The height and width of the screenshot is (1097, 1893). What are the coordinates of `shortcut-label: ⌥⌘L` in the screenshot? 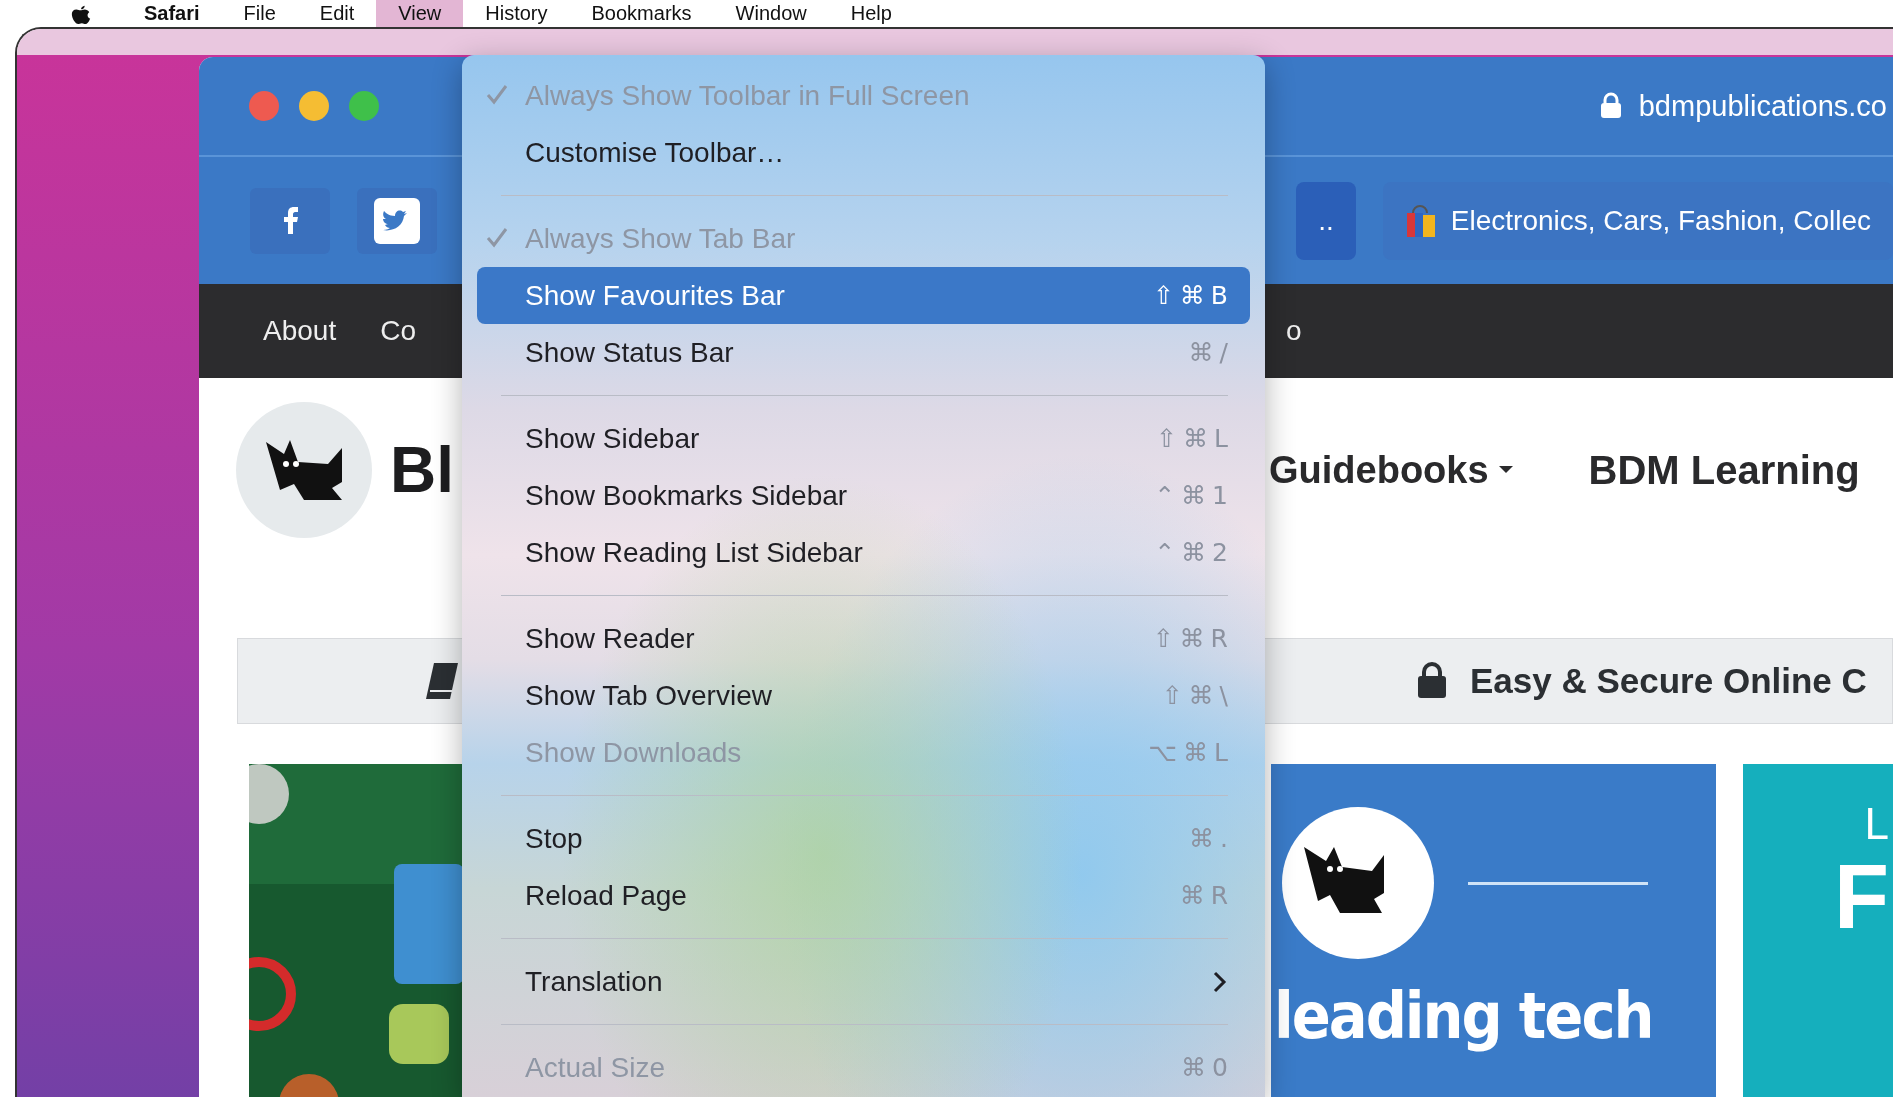 It's located at (1191, 752).